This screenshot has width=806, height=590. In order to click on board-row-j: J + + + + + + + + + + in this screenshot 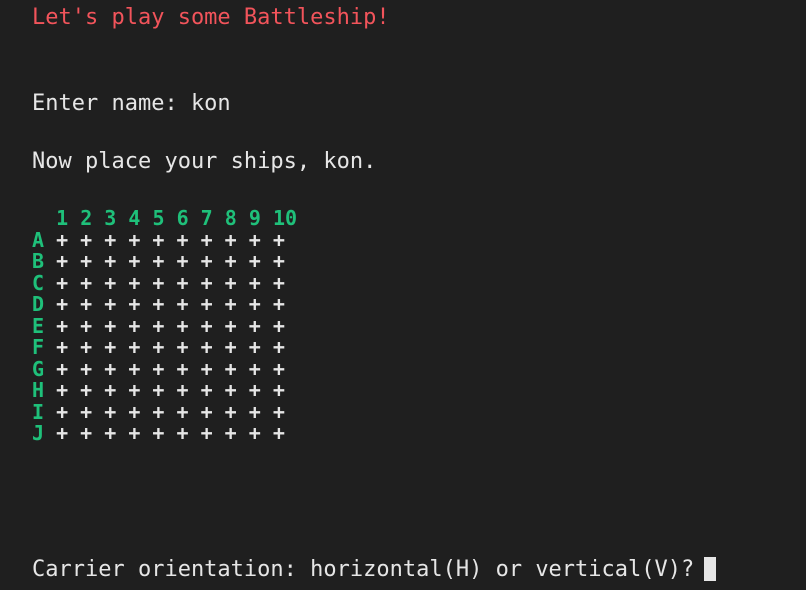, I will do `click(164, 433)`.